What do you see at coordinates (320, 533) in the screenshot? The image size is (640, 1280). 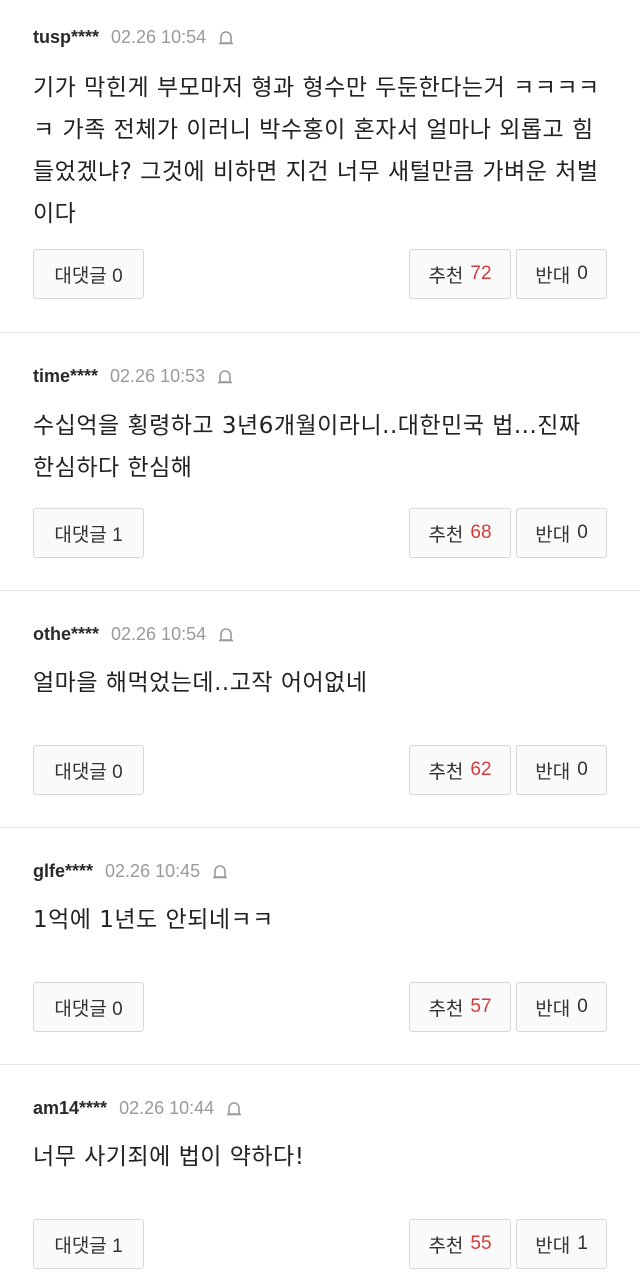 I see `comment-actions: 대댓글 1 추천 68 반대 0` at bounding box center [320, 533].